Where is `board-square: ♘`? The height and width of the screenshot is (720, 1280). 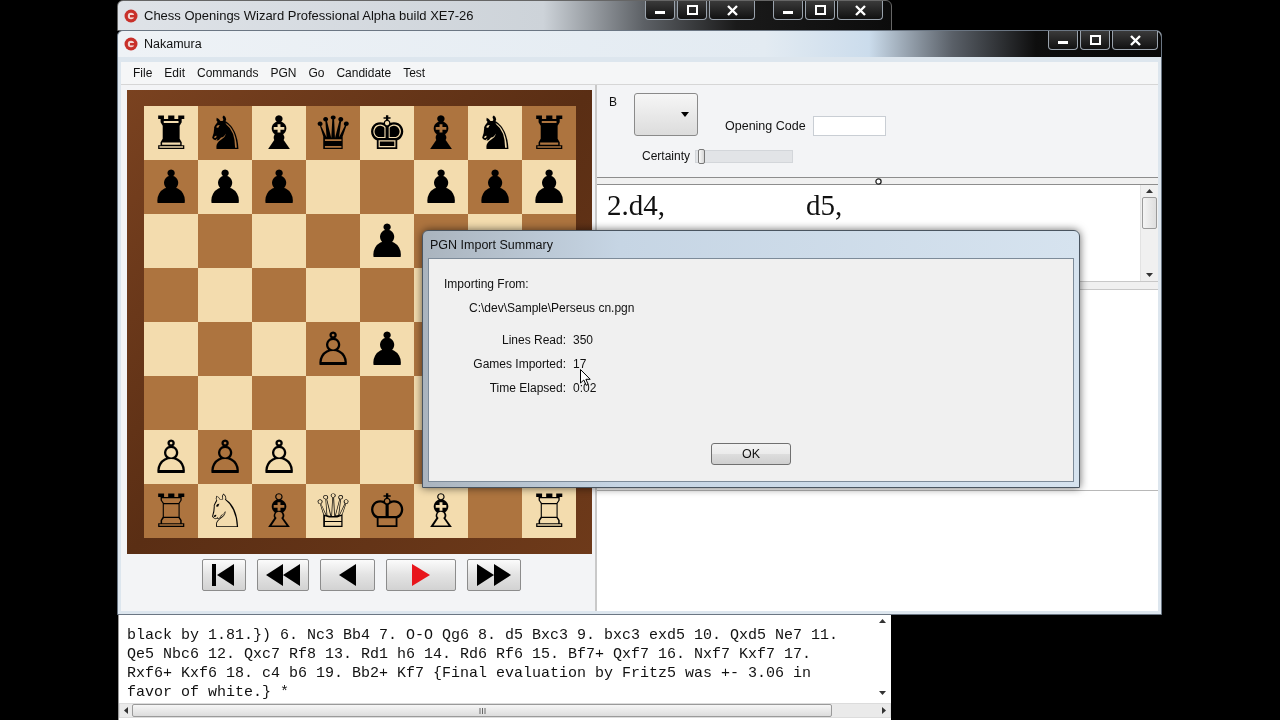
board-square: ♘ is located at coordinates (225, 511).